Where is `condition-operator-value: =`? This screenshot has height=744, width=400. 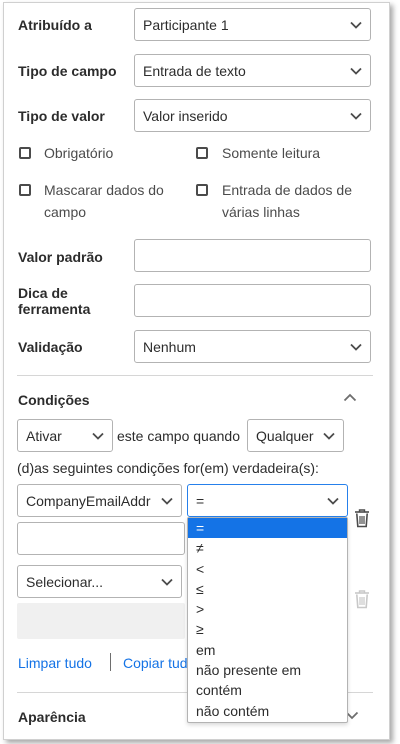
condition-operator-value: = is located at coordinates (200, 500).